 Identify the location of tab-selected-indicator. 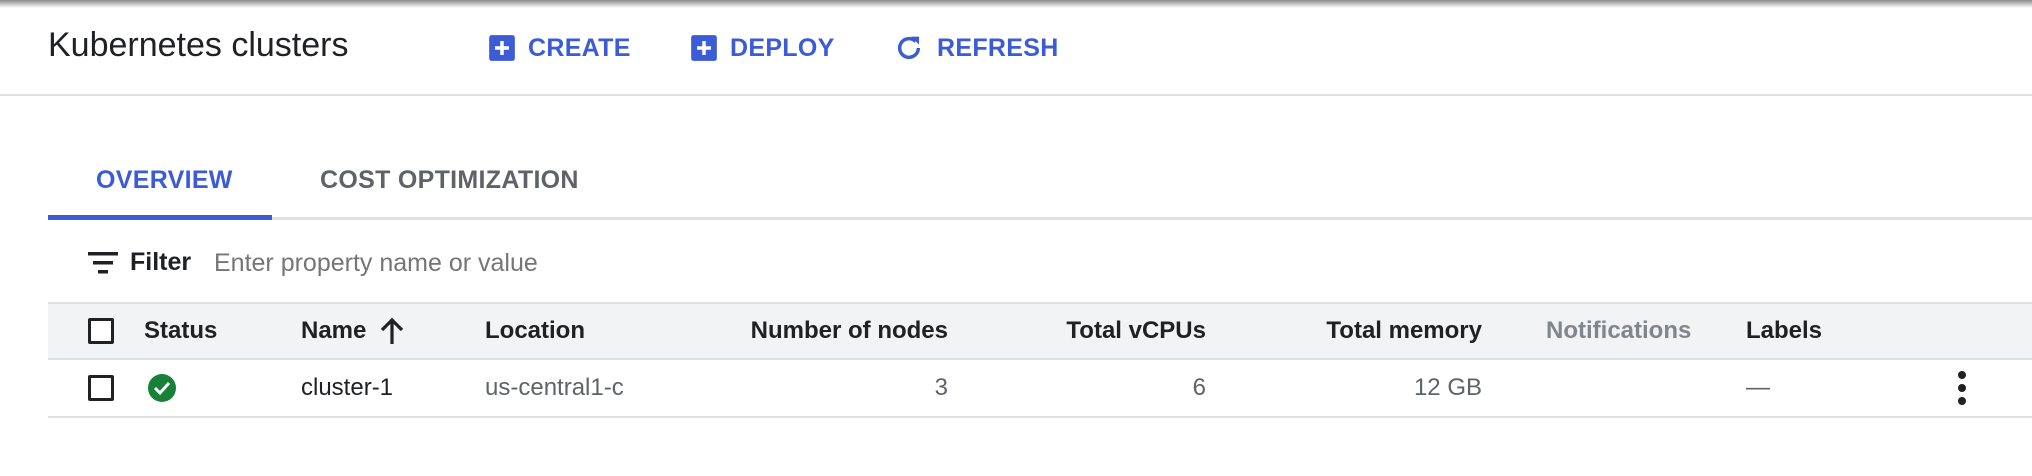
(160, 217).